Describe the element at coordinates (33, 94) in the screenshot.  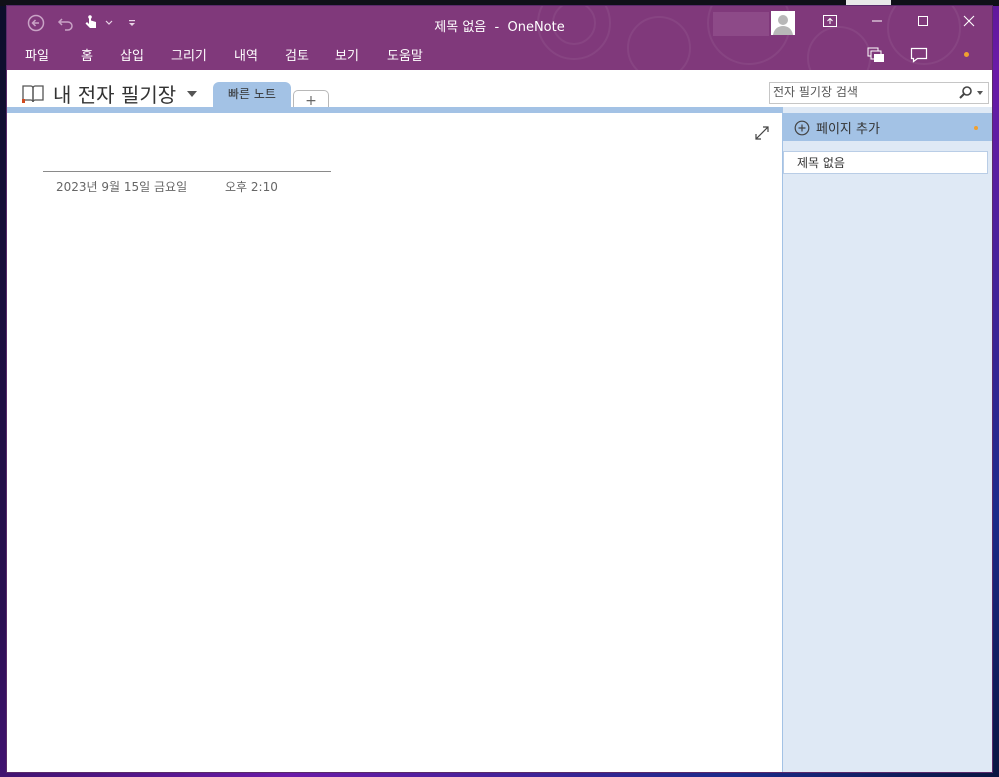
I see `notebook-icon` at that location.